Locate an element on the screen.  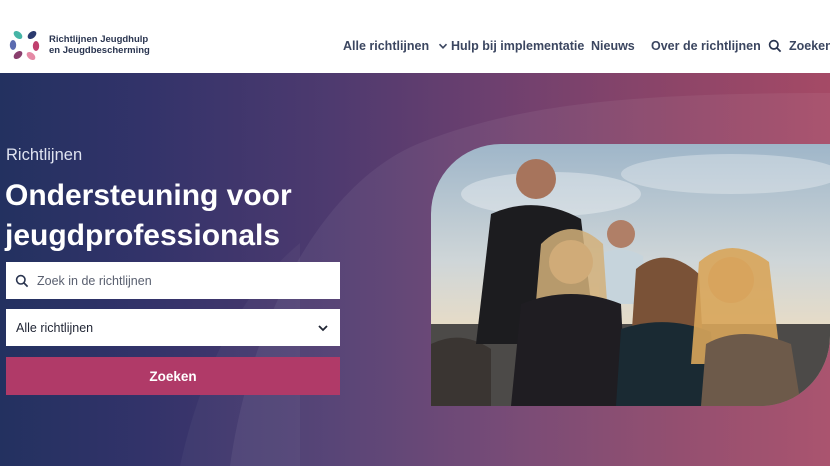
nav-item-all-guidelines: Alle richtlijnen is located at coordinates (396, 46).